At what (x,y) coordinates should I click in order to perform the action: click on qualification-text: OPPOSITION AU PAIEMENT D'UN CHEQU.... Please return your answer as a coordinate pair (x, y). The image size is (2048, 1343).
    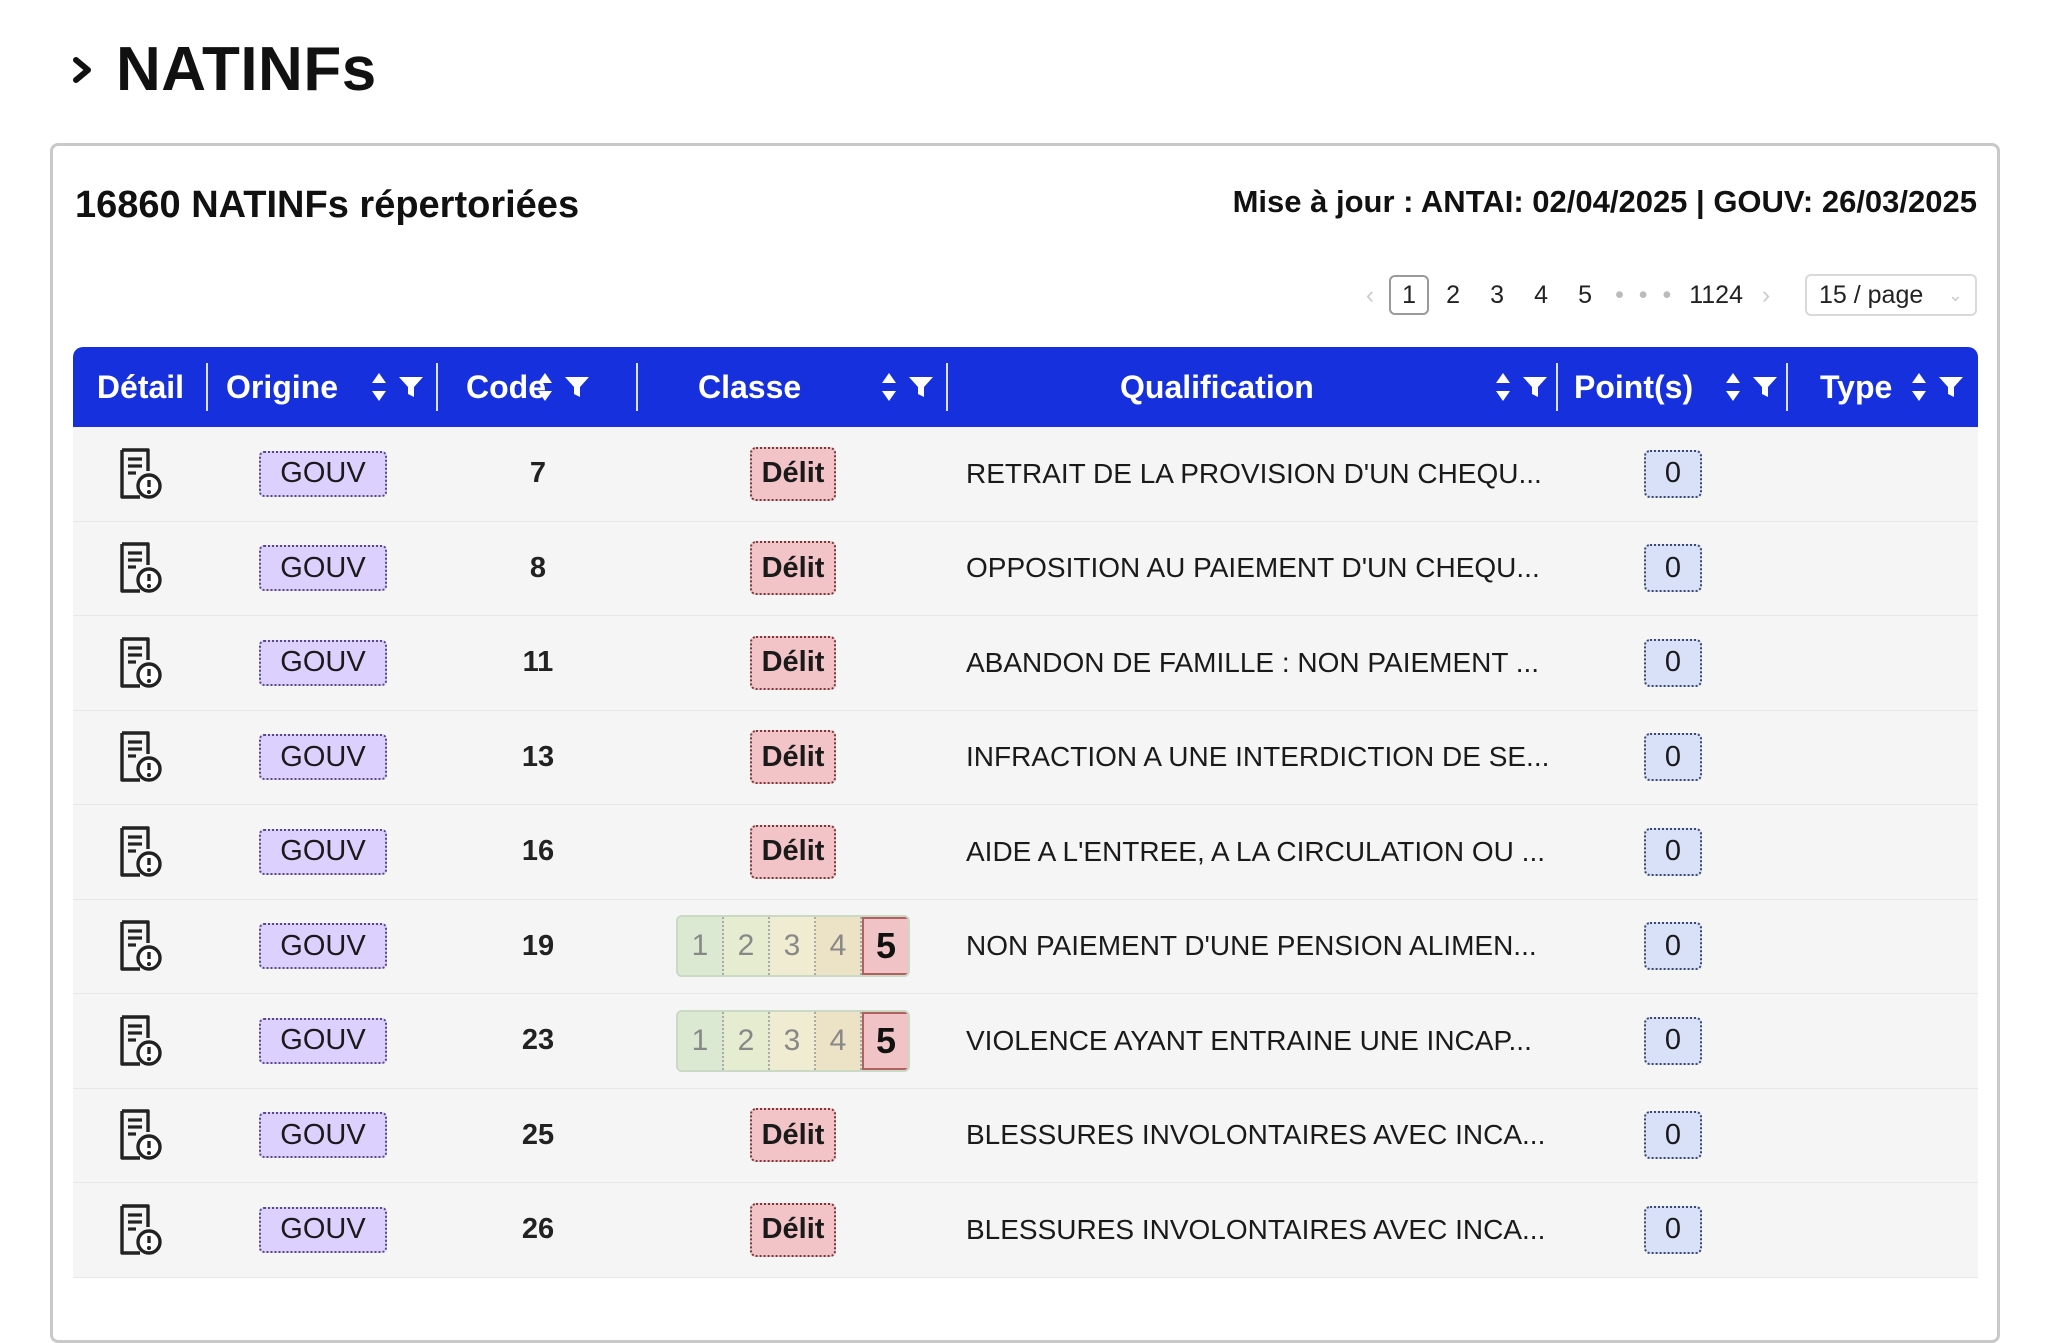
    Looking at the image, I should click on (1253, 568).